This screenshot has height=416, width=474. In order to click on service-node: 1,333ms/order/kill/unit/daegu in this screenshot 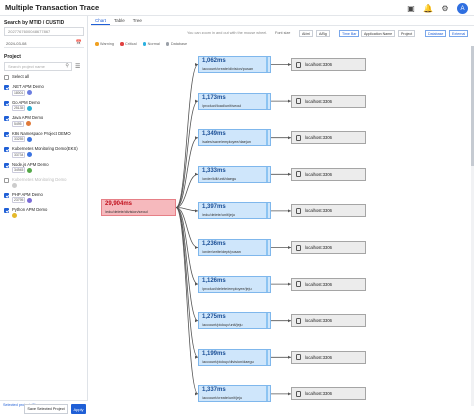, I will do `click(234, 174)`.